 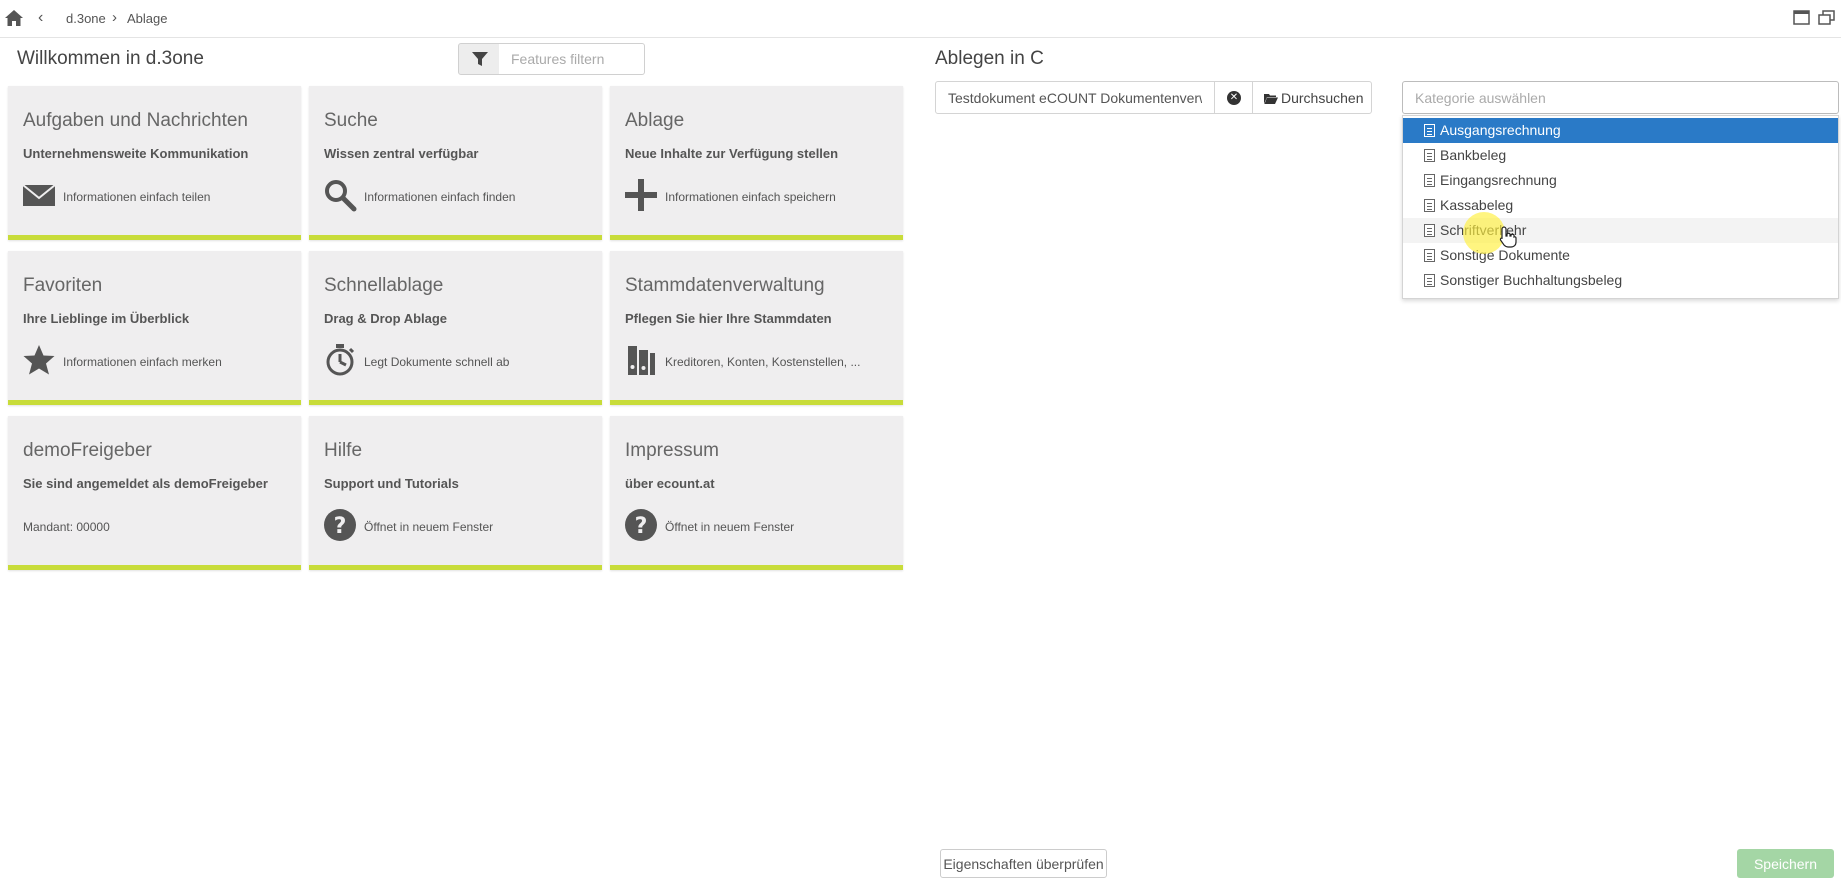 What do you see at coordinates (920, 19) in the screenshot?
I see `top-bar: ‹ d.3one › Ablage` at bounding box center [920, 19].